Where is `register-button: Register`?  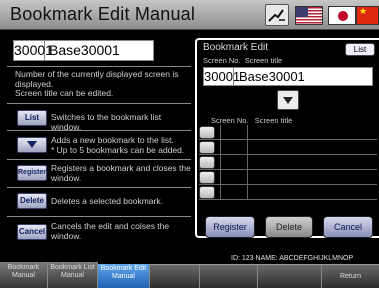
register-button: Register is located at coordinates (230, 227).